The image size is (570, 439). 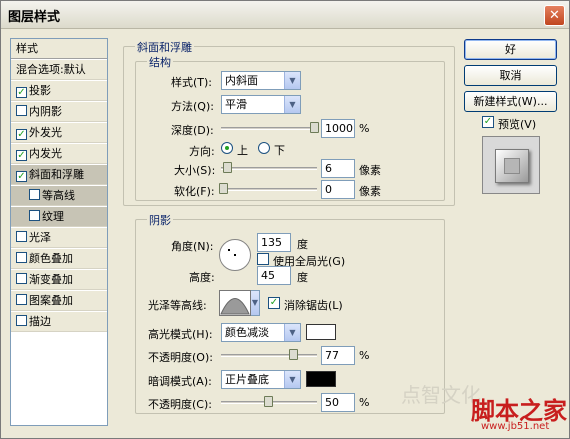 I want to click on style-item-gradient-overlay: 渐变叠加, so click(x=59, y=280).